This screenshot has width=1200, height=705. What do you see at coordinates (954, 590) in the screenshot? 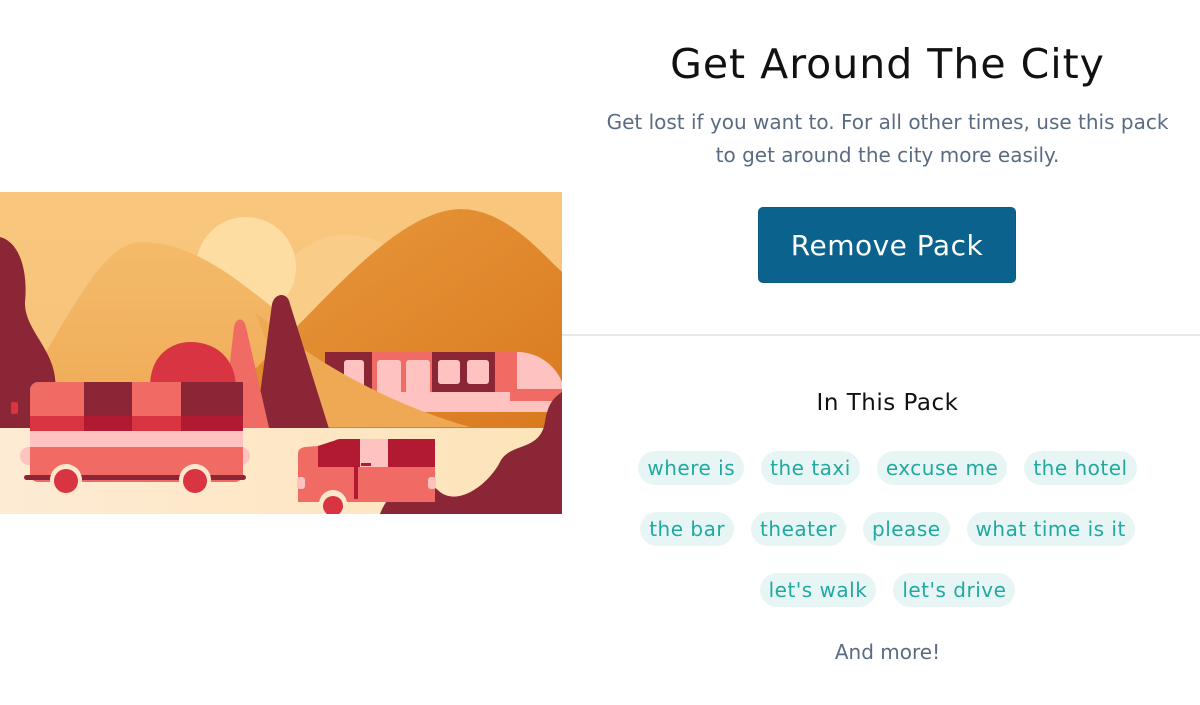
I see `phrase-chip: let's drive` at bounding box center [954, 590].